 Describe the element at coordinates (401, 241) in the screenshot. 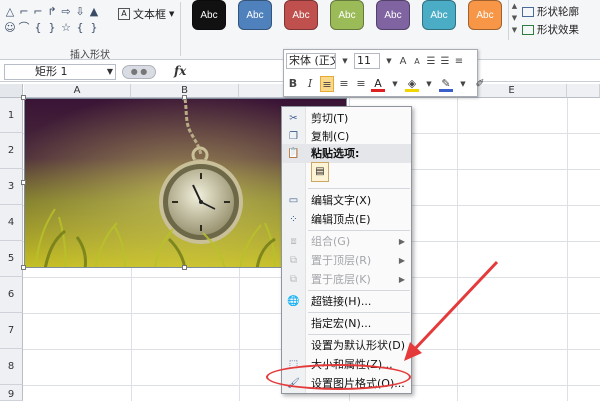

I see `submenu-arrow-icon: ▶` at that location.